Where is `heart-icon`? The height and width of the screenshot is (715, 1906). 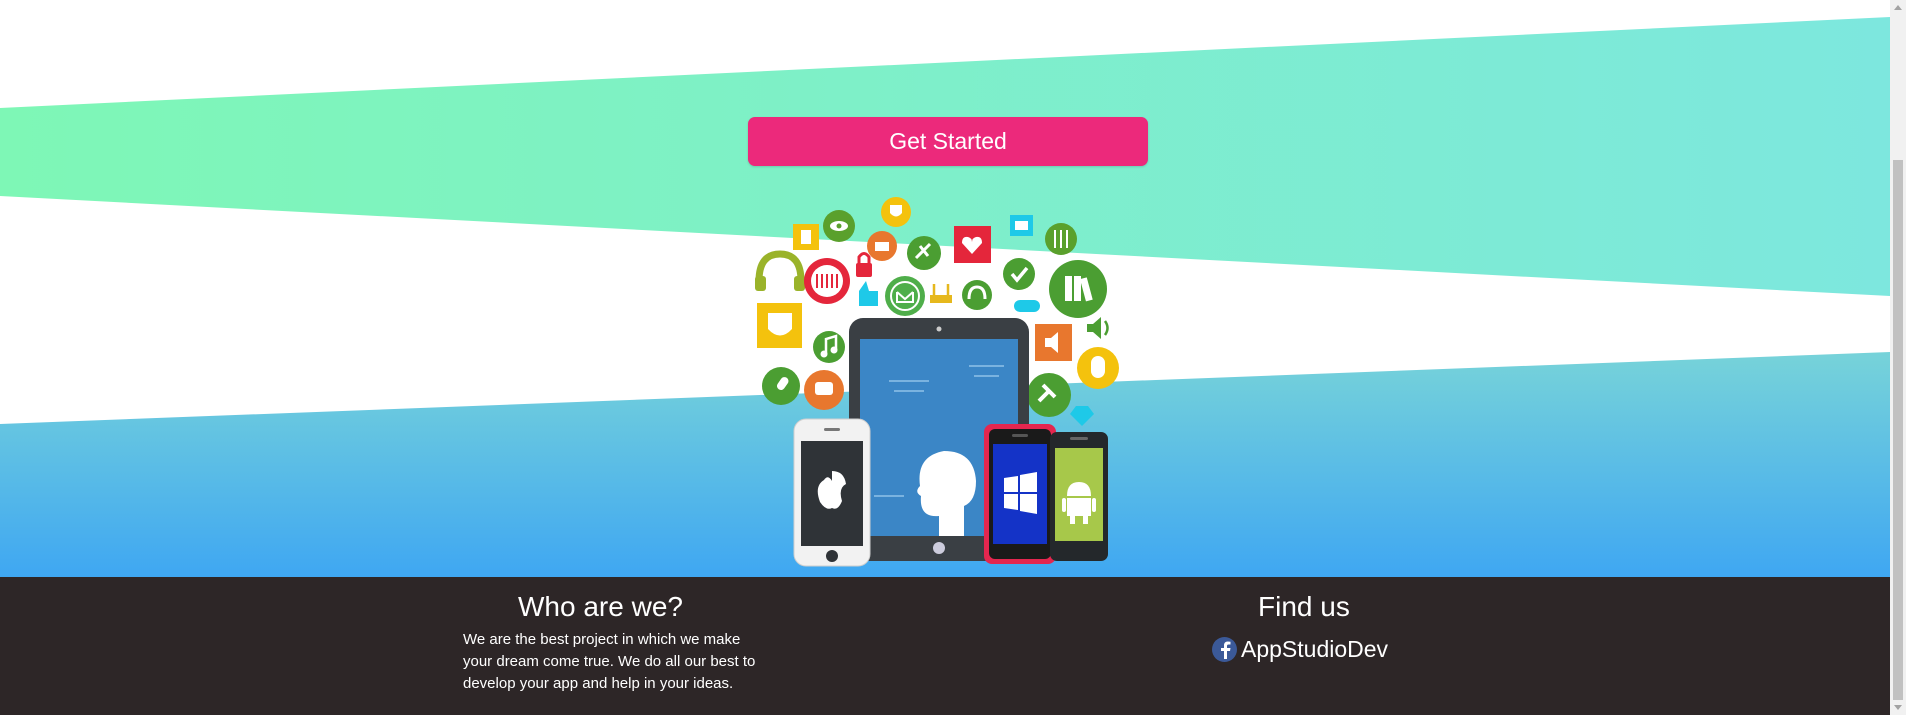
heart-icon is located at coordinates (972, 244).